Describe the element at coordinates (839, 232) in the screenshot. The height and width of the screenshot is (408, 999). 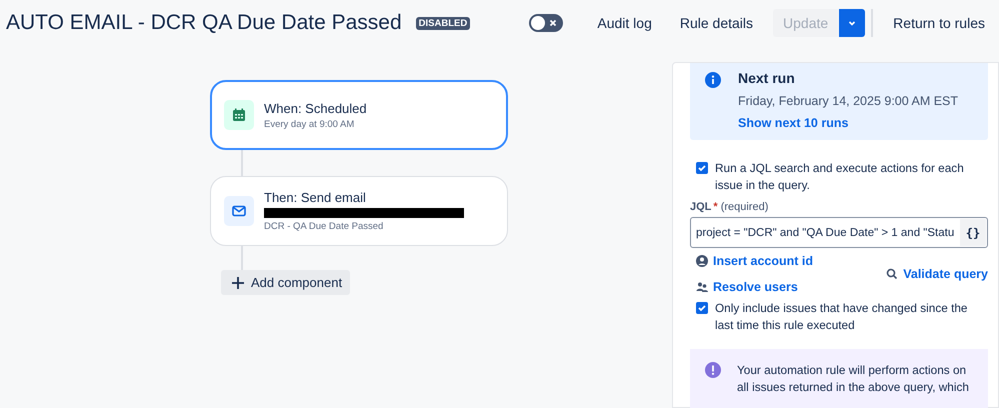
I see `jql-input-field: project = "DCR" and "QA Due Date" > 1 and "Statu {}` at that location.